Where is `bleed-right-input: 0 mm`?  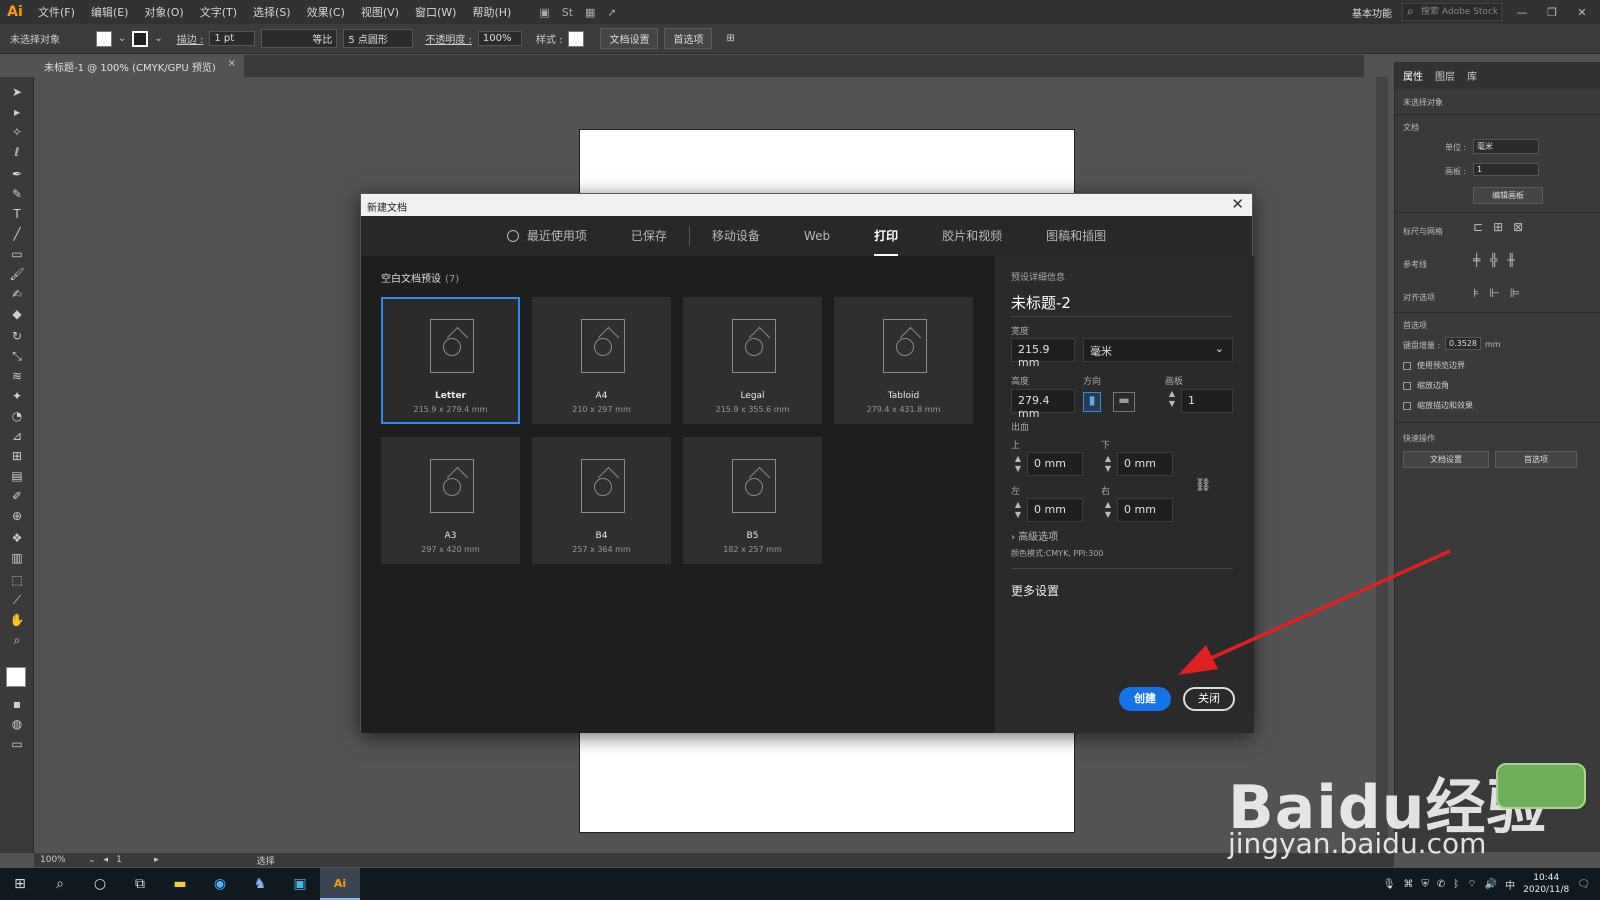
bleed-right-input: 0 mm is located at coordinates (1145, 510).